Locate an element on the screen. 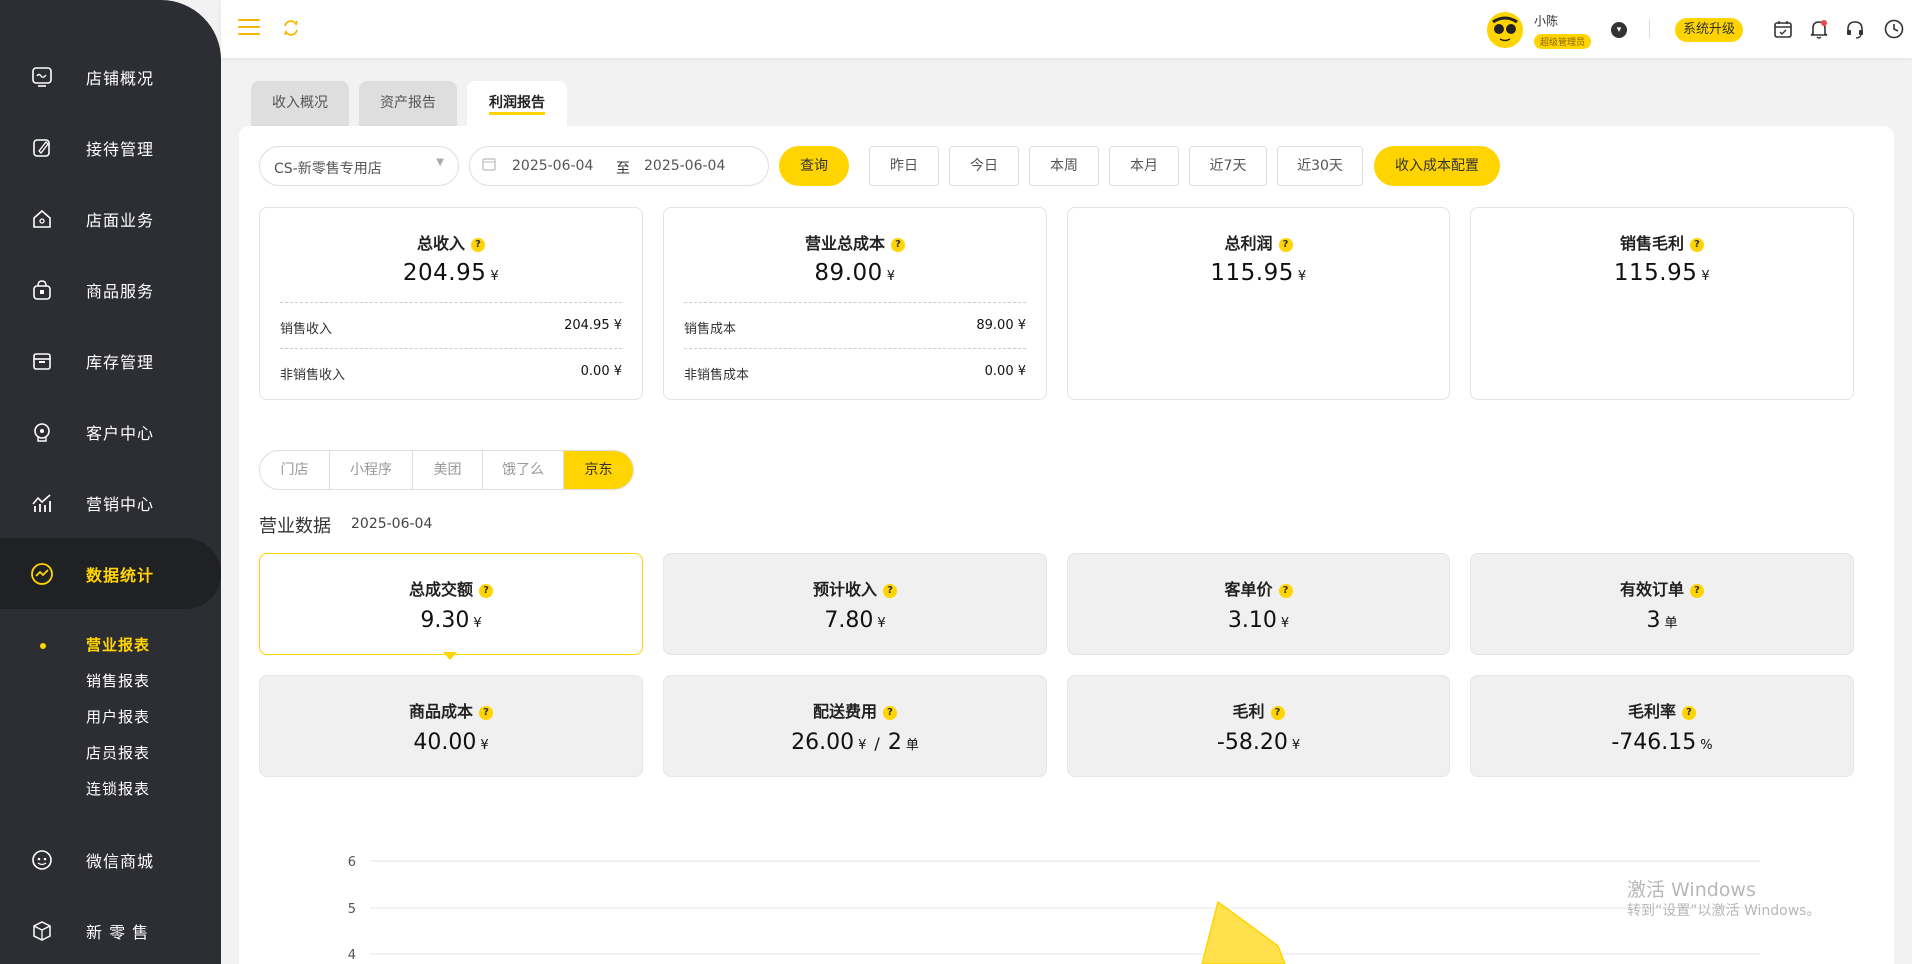 This screenshot has width=1912, height=964. metric-extra-unit: 单 is located at coordinates (912, 745).